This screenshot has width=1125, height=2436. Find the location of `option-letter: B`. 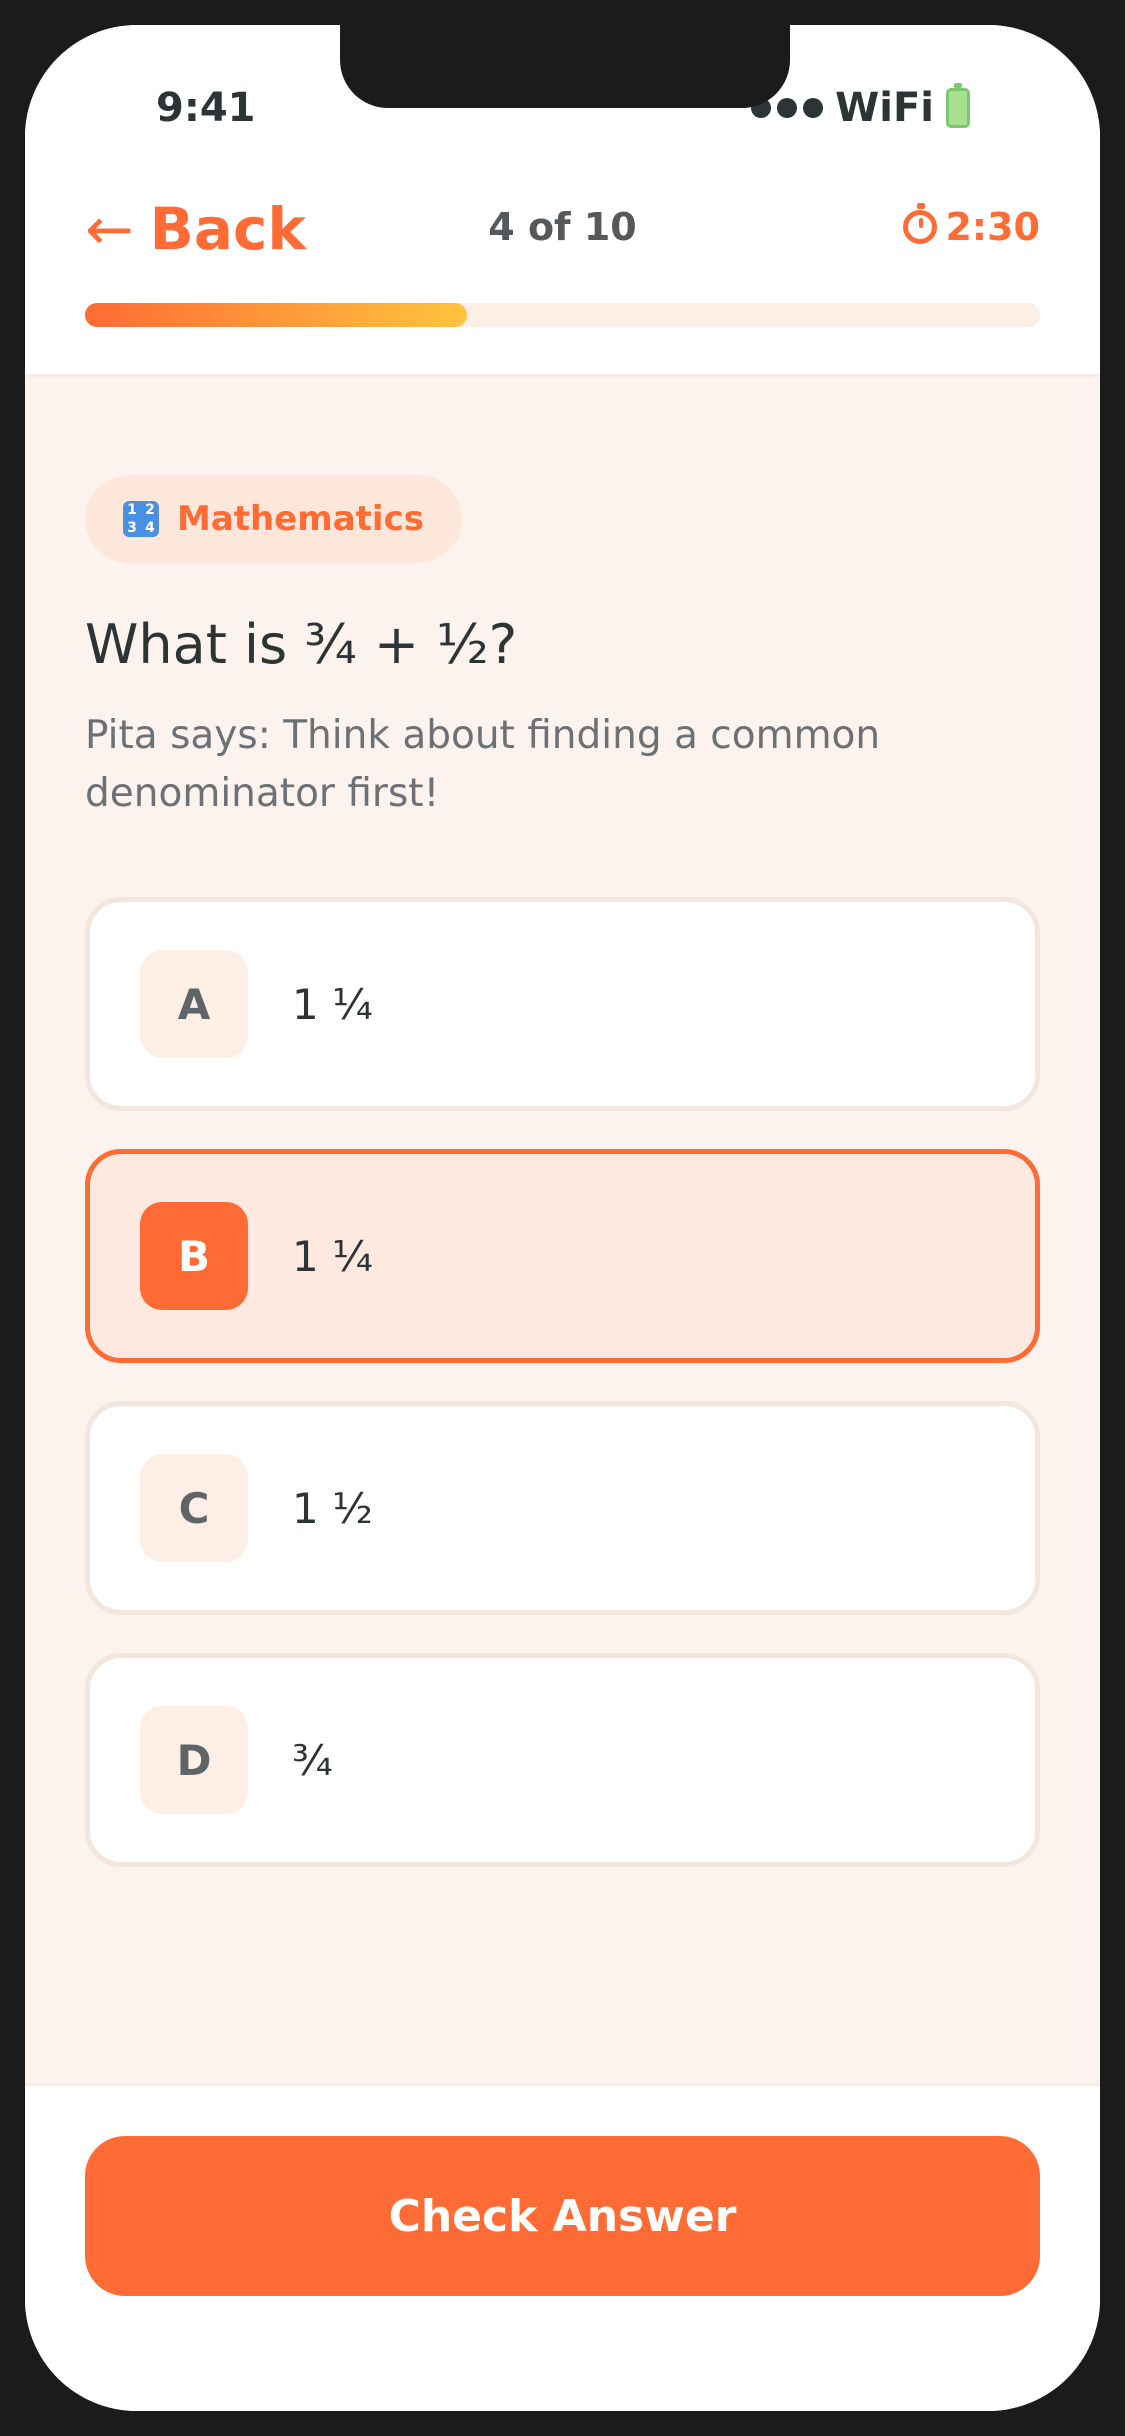

option-letter: B is located at coordinates (194, 1256).